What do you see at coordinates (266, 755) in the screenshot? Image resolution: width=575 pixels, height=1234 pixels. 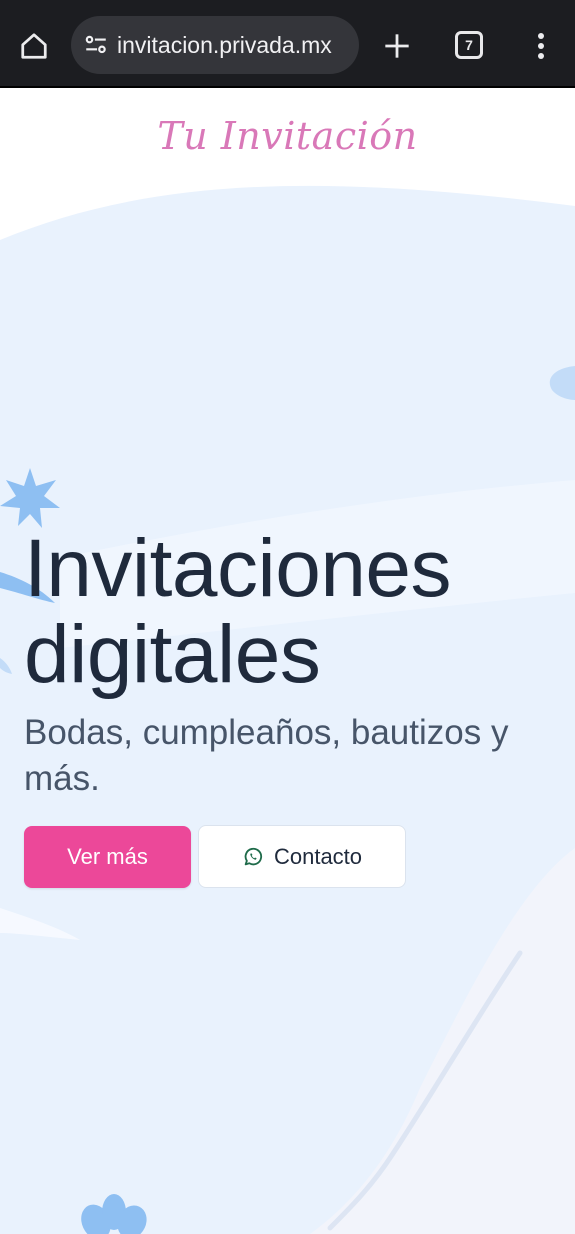 I see `hero-subtitle: Bodas, cumpleaños, bautizos y más.` at bounding box center [266, 755].